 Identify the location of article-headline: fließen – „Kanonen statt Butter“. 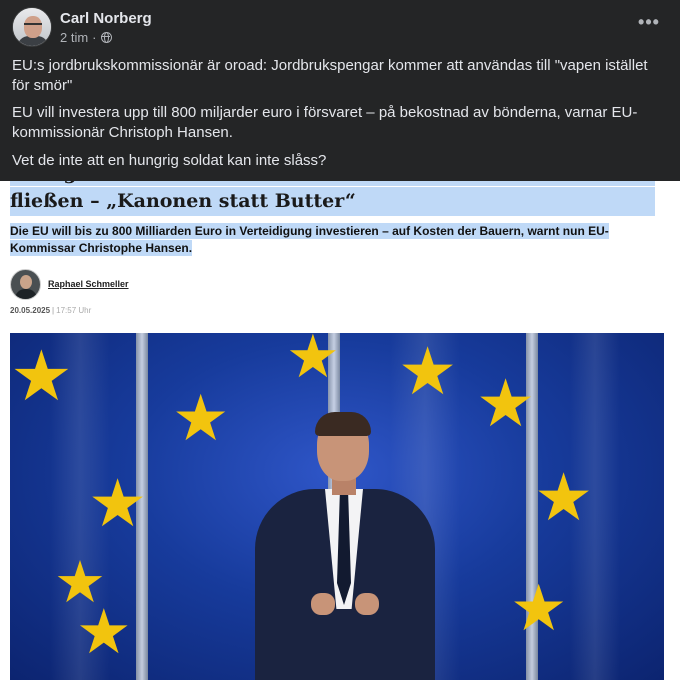
(332, 201).